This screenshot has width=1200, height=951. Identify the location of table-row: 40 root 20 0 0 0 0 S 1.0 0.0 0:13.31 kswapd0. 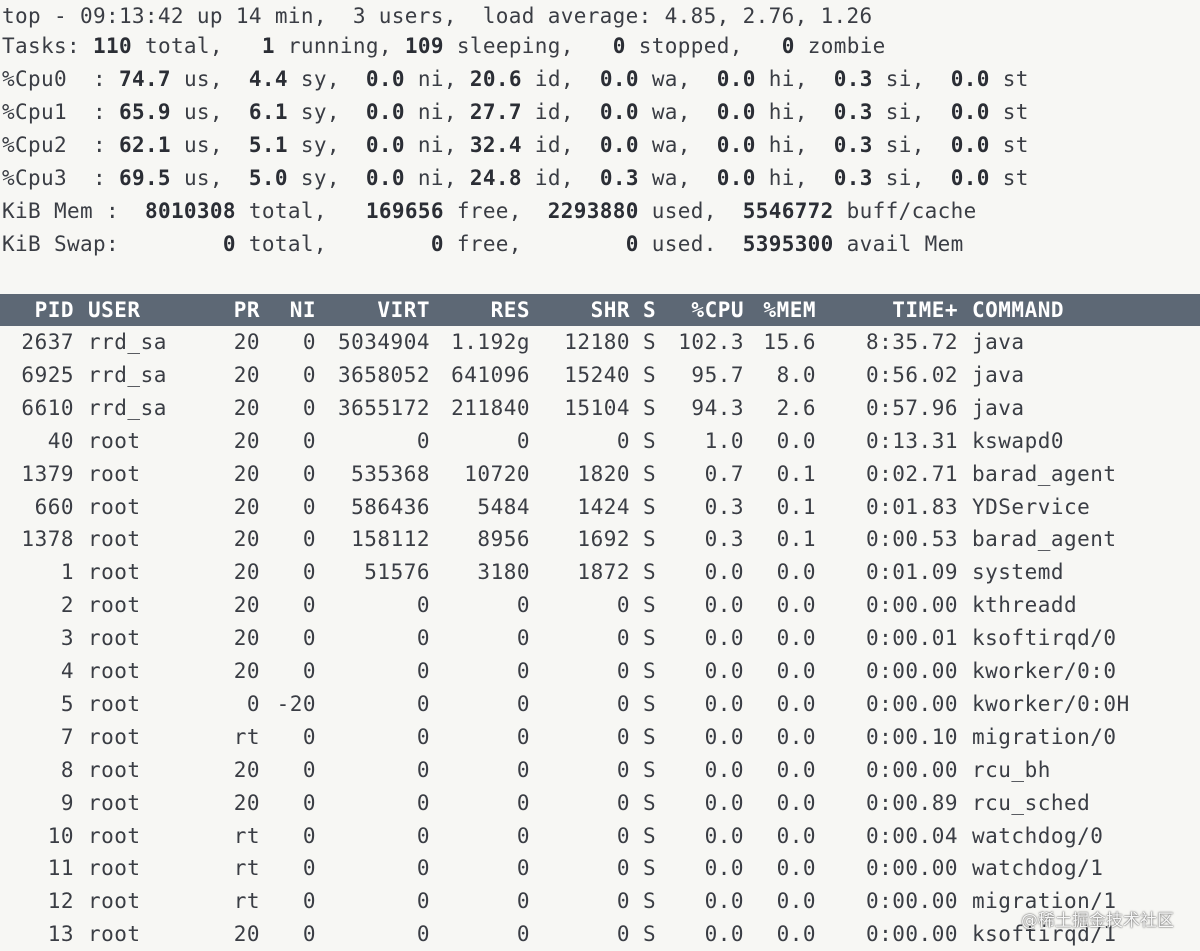
(600, 441).